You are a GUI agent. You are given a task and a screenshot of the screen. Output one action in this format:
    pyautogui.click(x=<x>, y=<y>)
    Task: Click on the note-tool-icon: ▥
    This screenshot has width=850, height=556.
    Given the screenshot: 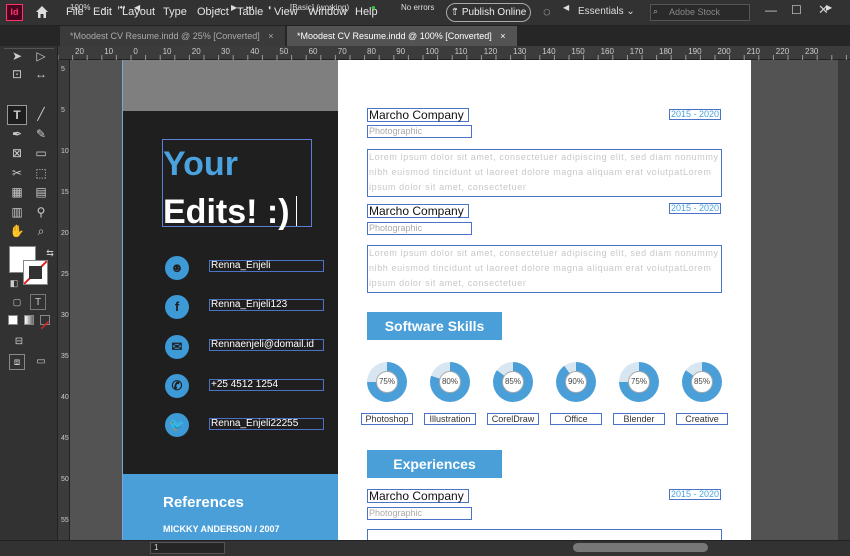 What is the action you would take?
    pyautogui.click(x=17, y=212)
    